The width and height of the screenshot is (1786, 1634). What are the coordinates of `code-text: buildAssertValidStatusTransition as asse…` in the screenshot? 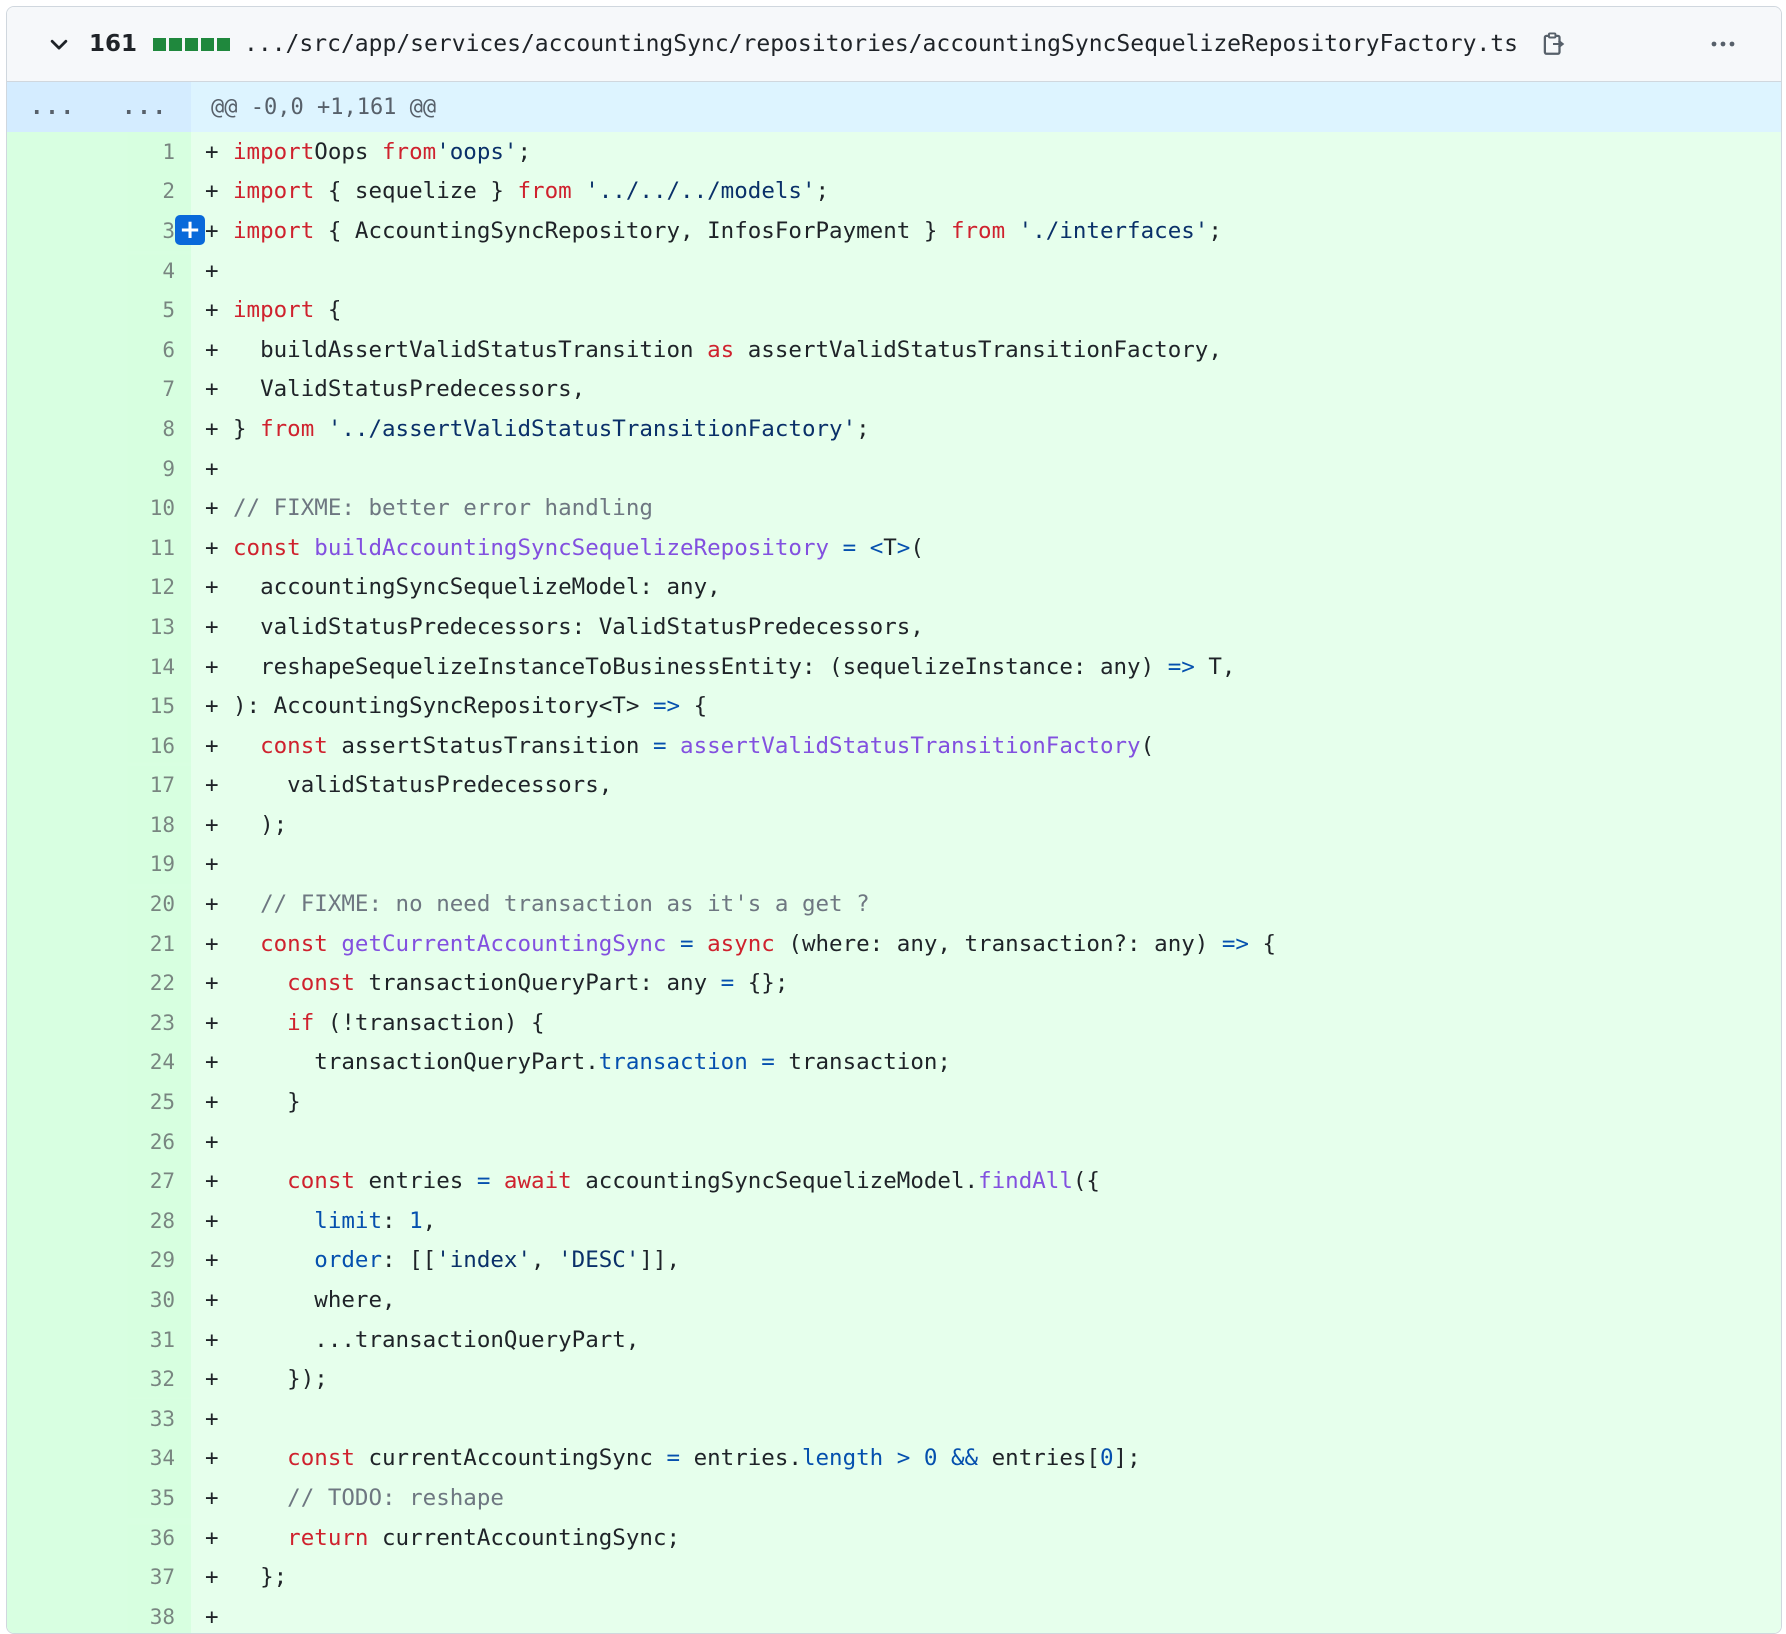 It's located at (727, 350).